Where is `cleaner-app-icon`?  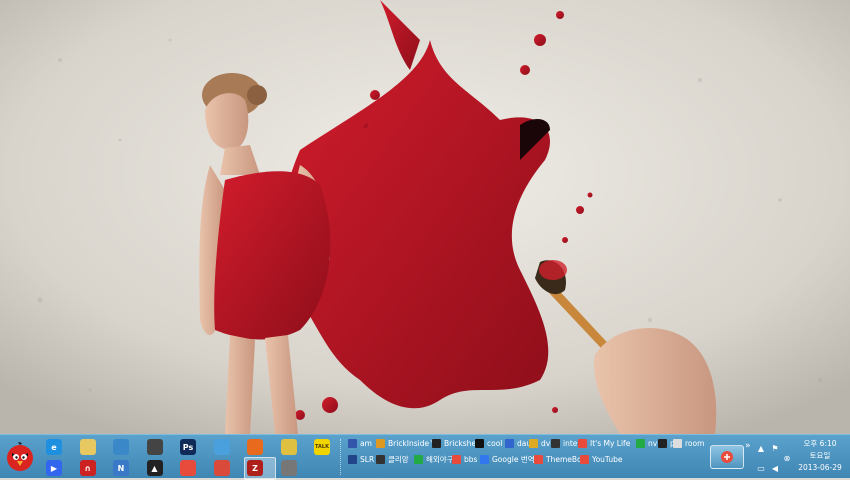
cleaner-app-icon is located at coordinates (221, 468).